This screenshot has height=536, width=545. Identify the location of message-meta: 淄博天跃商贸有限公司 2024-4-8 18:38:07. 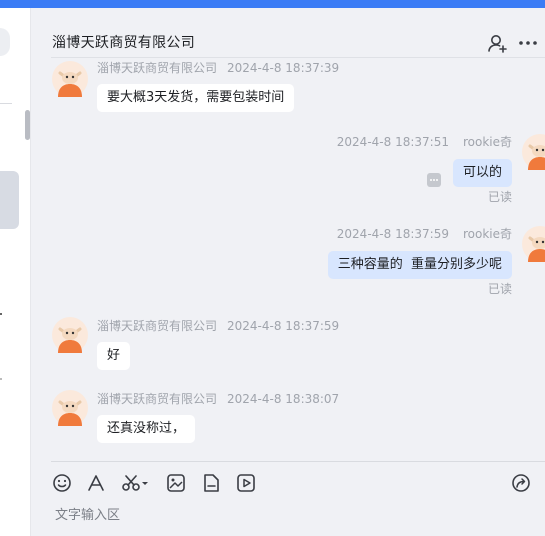
(218, 399).